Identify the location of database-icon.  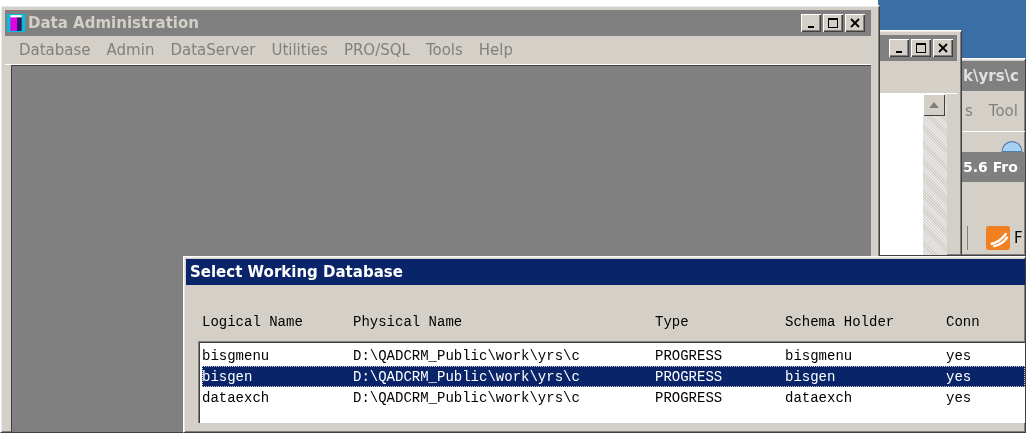
(16, 23).